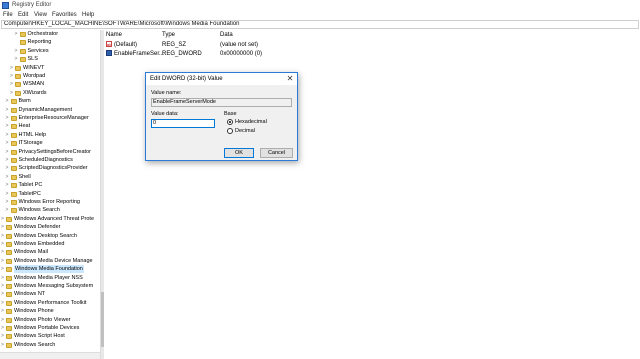 The height and width of the screenshot is (359, 640). I want to click on column-header-type: Type, so click(168, 35).